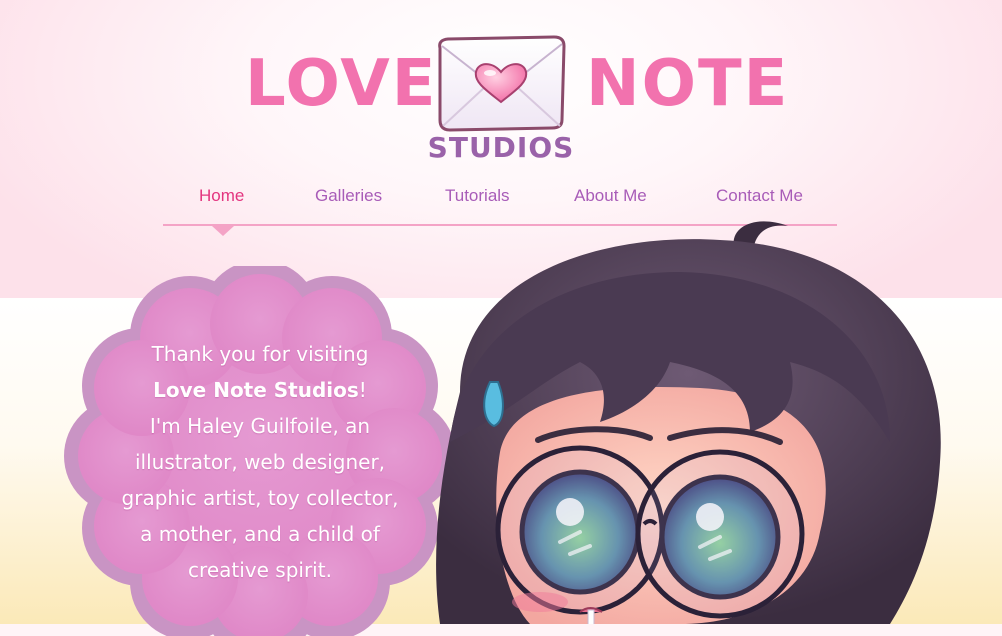  I want to click on welcome-line-5: graphic artist, toy collector,, so click(260, 498).